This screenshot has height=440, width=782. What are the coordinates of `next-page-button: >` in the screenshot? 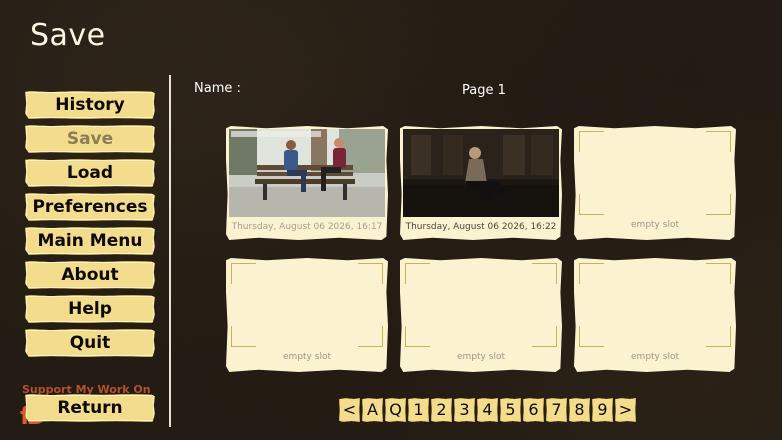 It's located at (625, 410).